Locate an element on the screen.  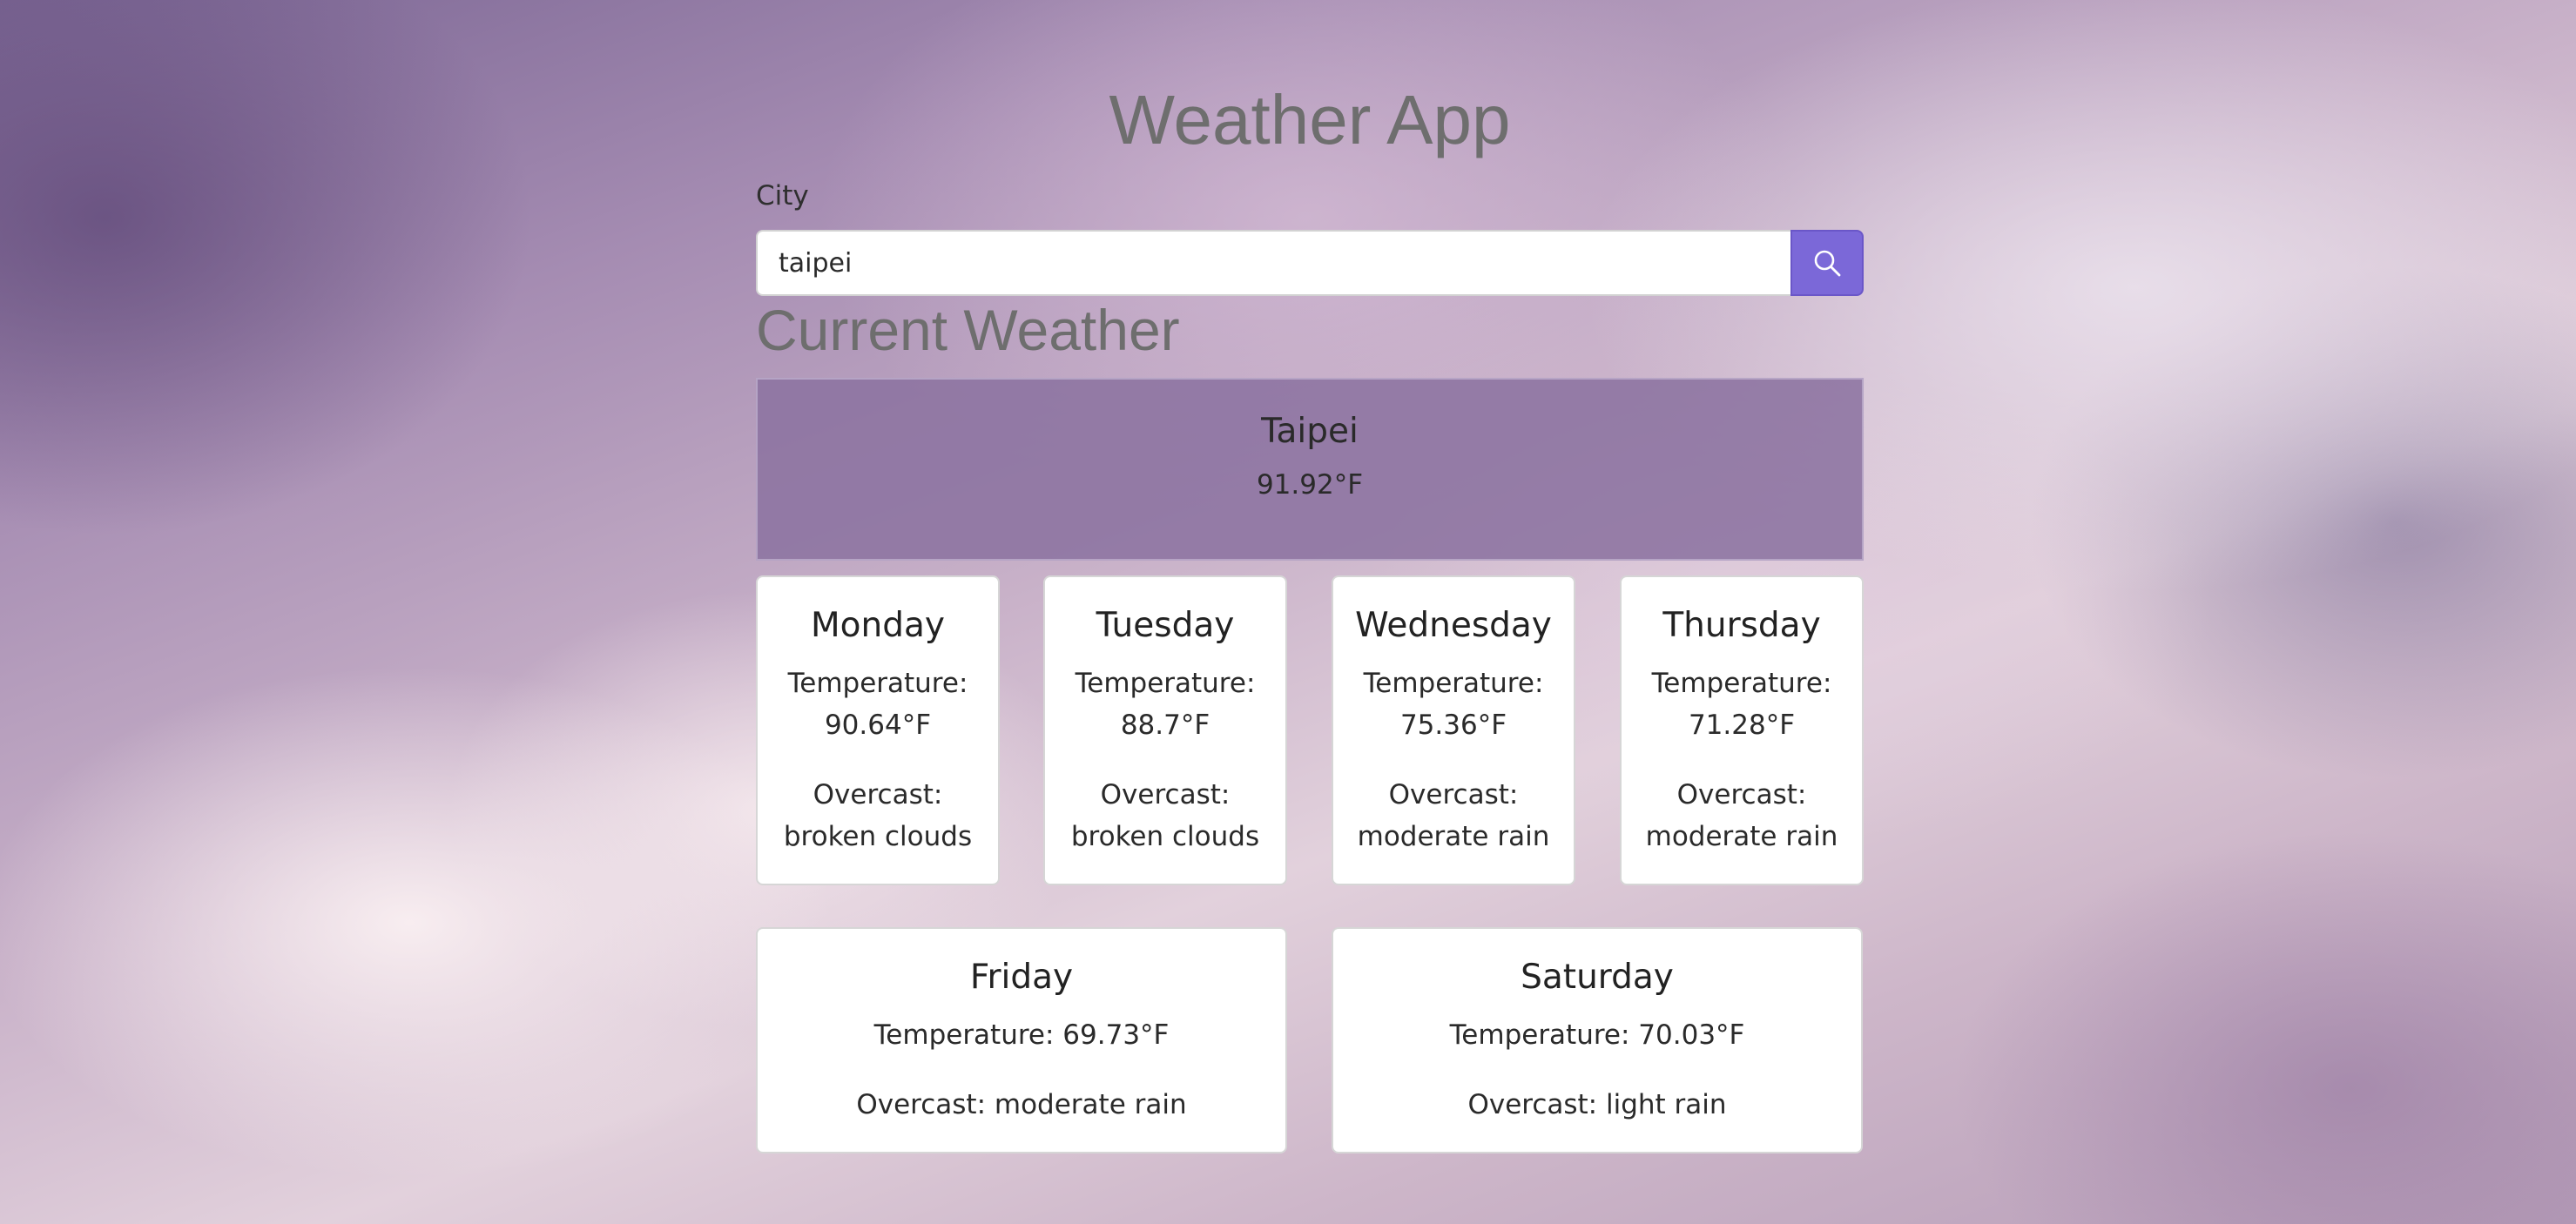
temperature-text: Temperature: 70.03°F is located at coordinates (1597, 1035).